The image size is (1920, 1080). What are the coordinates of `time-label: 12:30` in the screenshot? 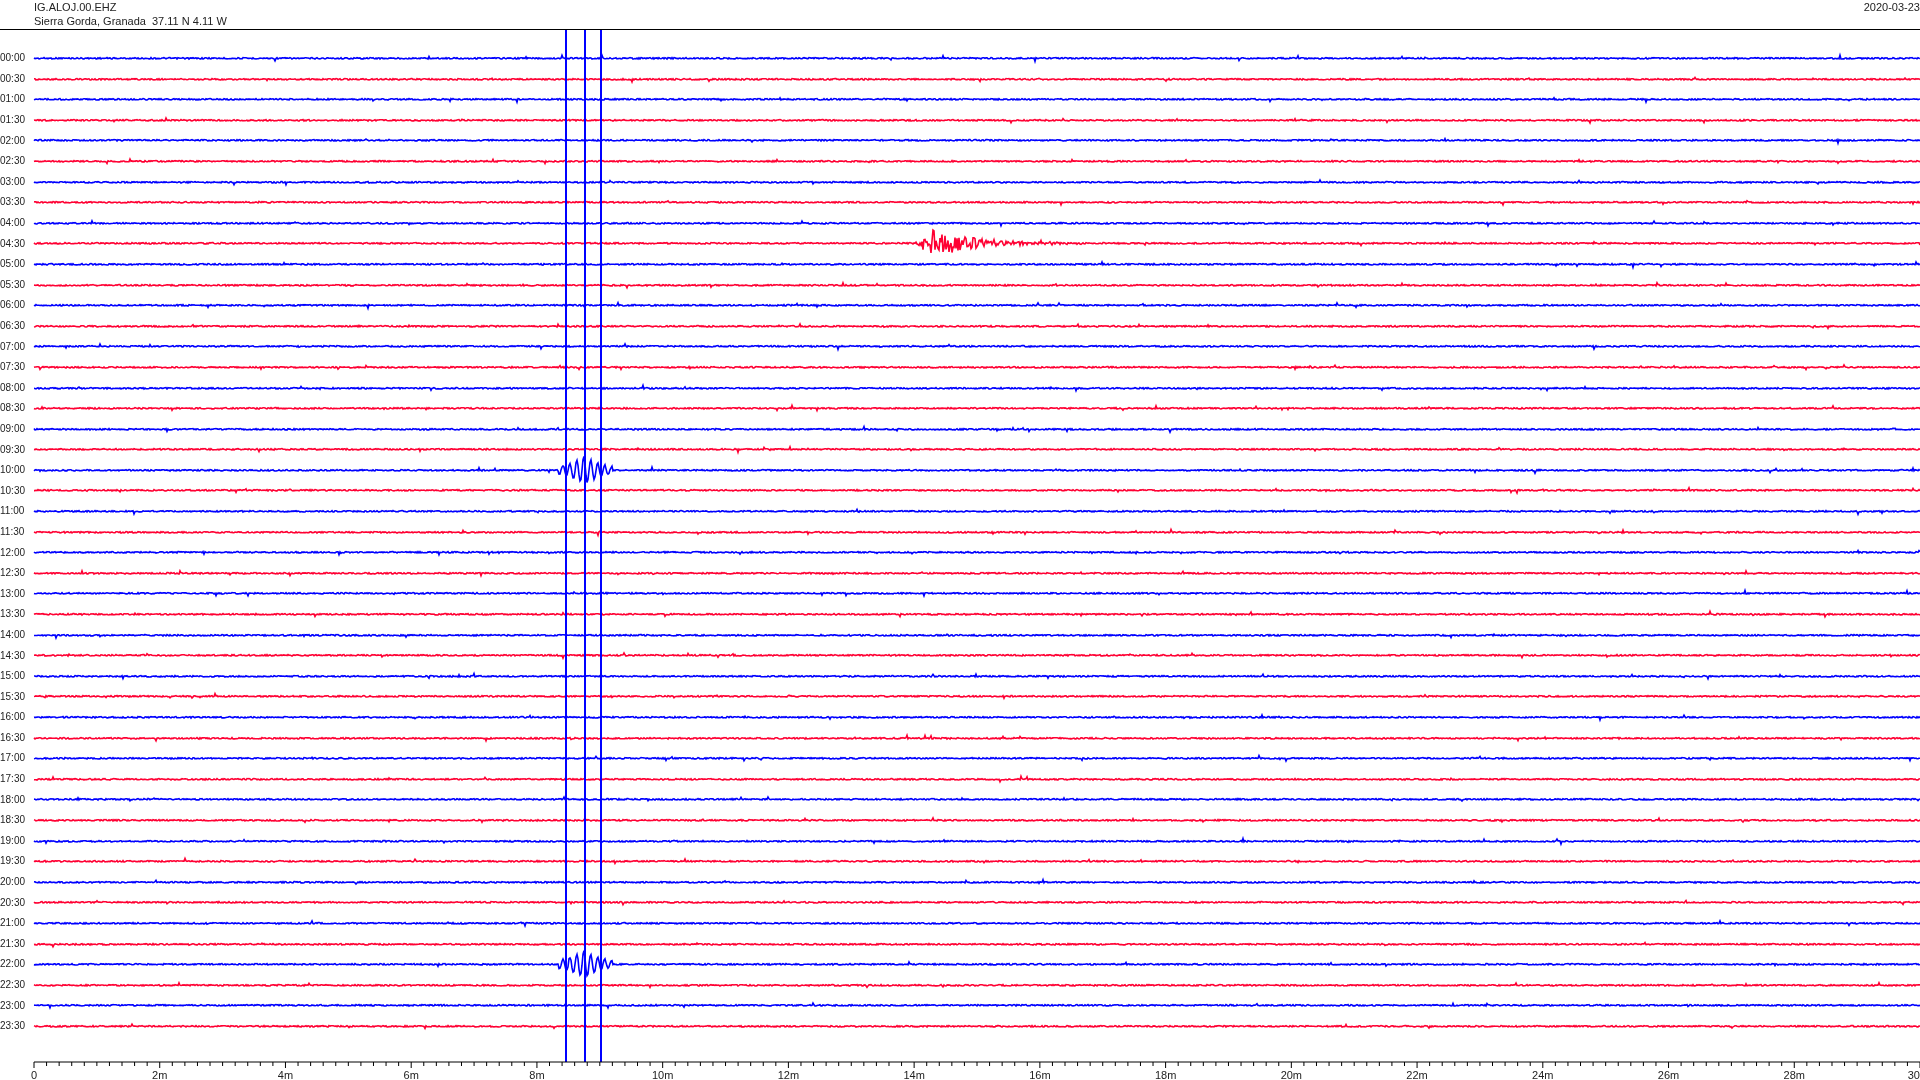 It's located at (13, 573).